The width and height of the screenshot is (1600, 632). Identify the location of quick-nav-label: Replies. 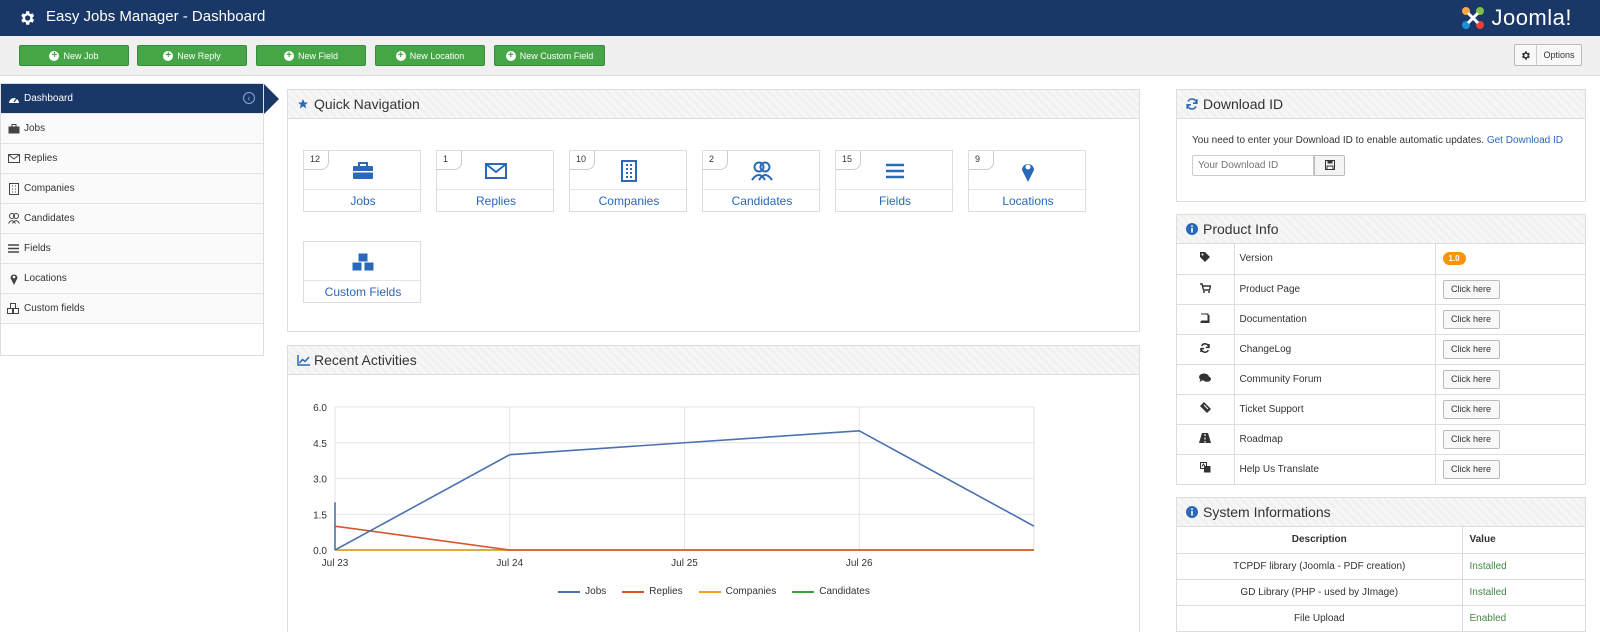
(496, 200).